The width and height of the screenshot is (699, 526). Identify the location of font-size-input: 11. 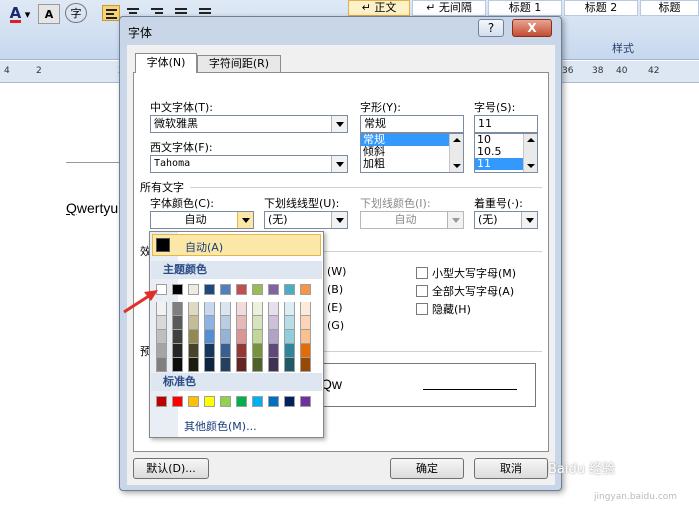
(506, 124).